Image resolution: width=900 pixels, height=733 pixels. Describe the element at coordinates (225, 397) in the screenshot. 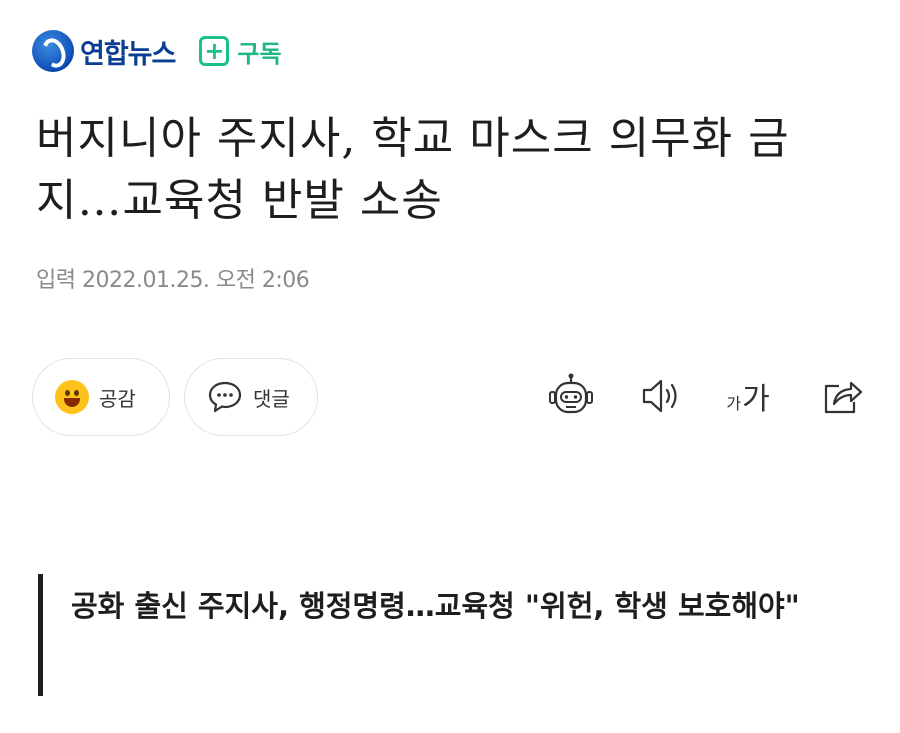

I see `speech-bubble-icon` at that location.